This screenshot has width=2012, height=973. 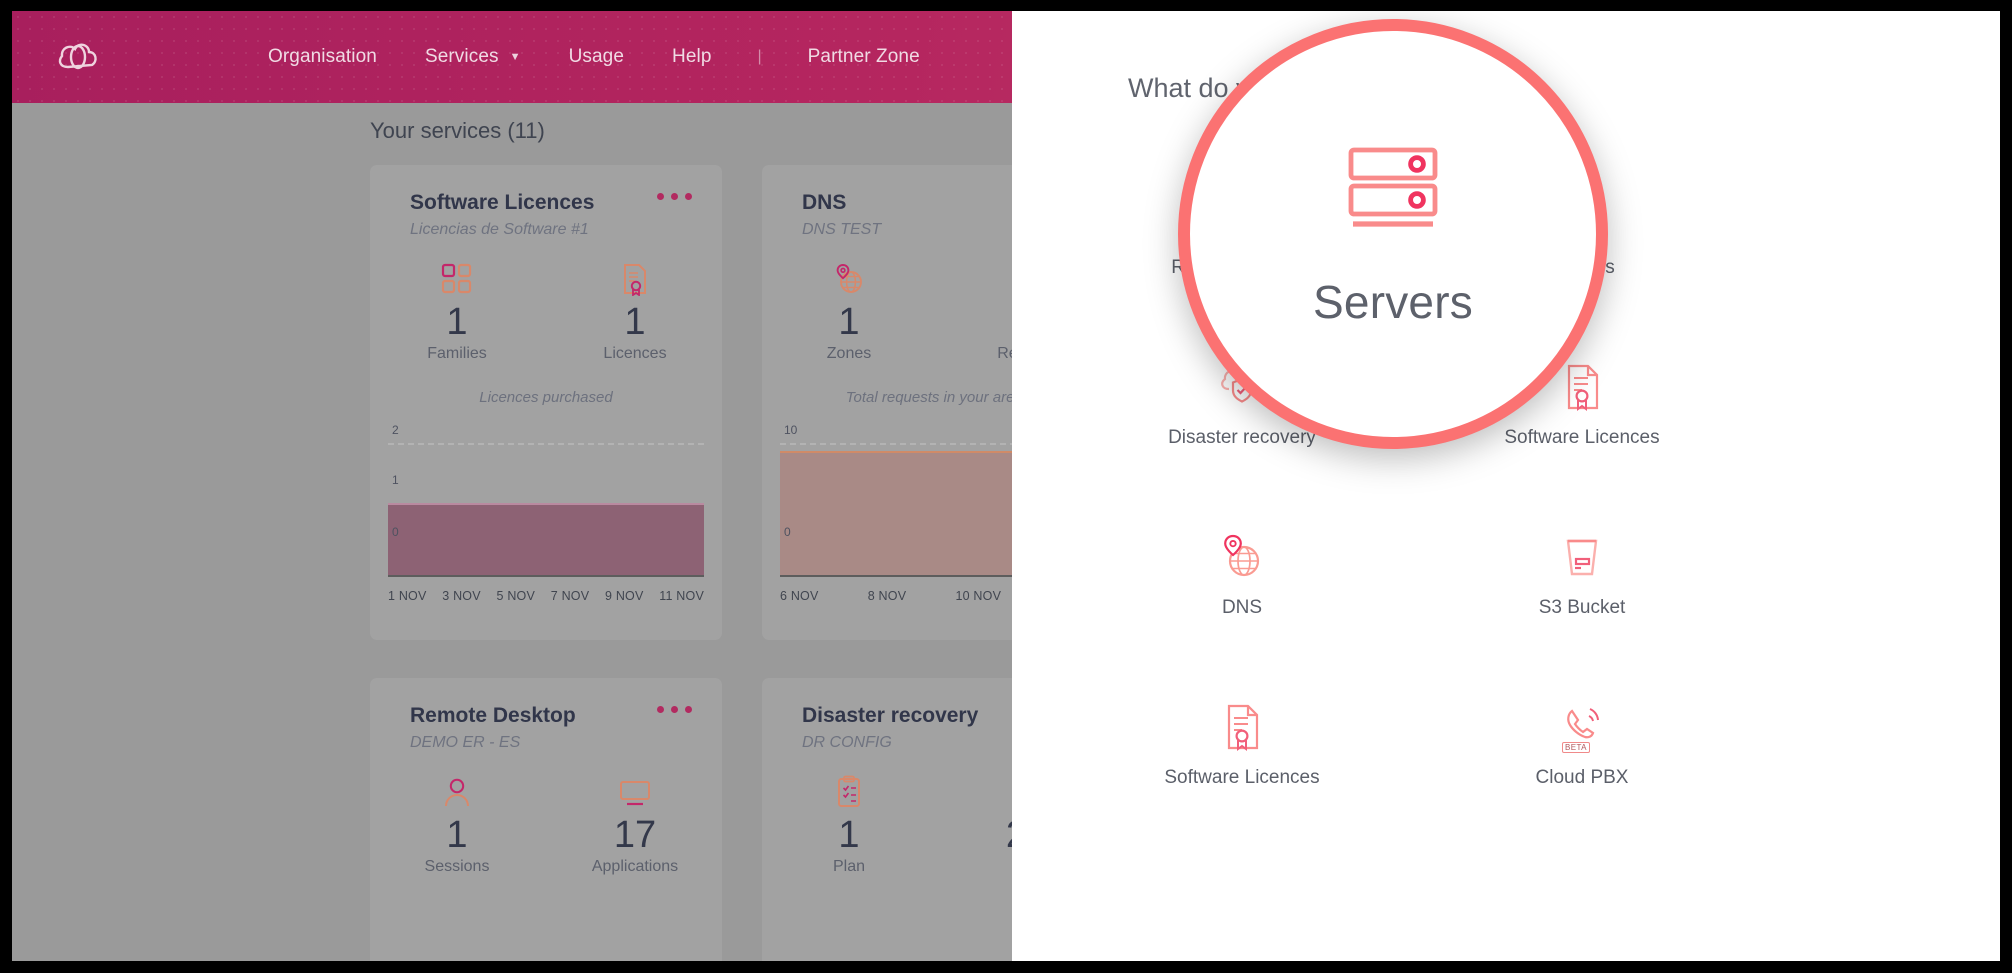 What do you see at coordinates (849, 353) in the screenshot?
I see `metric-label: Zones` at bounding box center [849, 353].